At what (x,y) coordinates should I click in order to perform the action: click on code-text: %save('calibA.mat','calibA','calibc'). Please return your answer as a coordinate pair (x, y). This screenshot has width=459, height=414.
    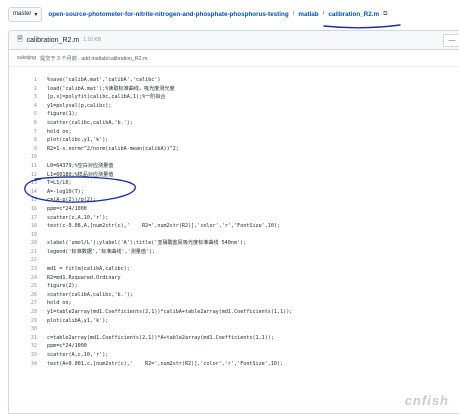
    Looking at the image, I should click on (104, 80).